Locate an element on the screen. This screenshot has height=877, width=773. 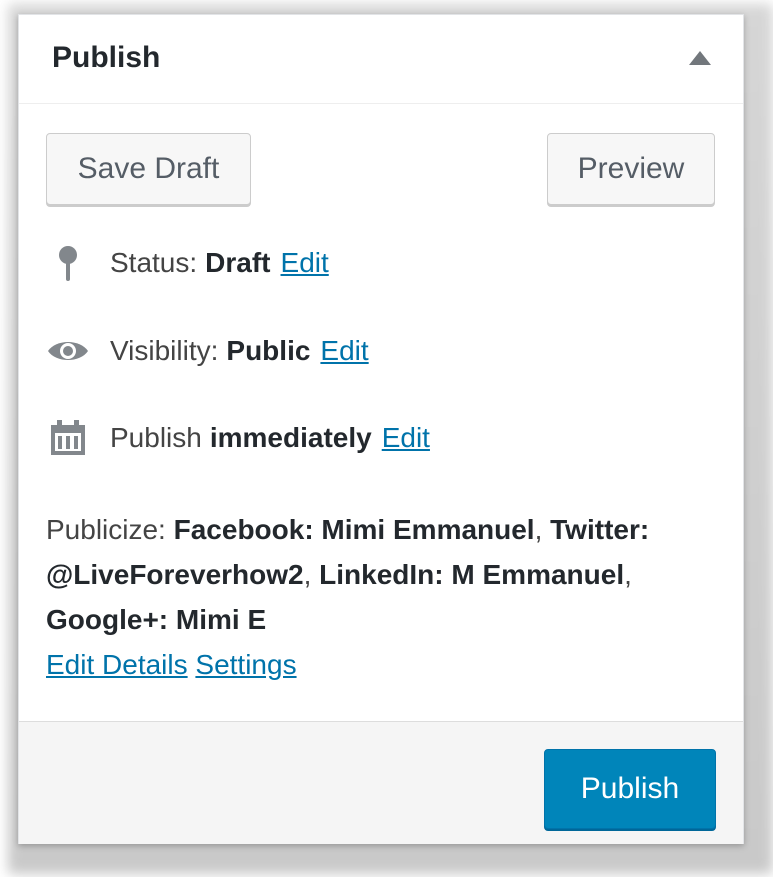
schedule-edit-link: Edit is located at coordinates (406, 438).